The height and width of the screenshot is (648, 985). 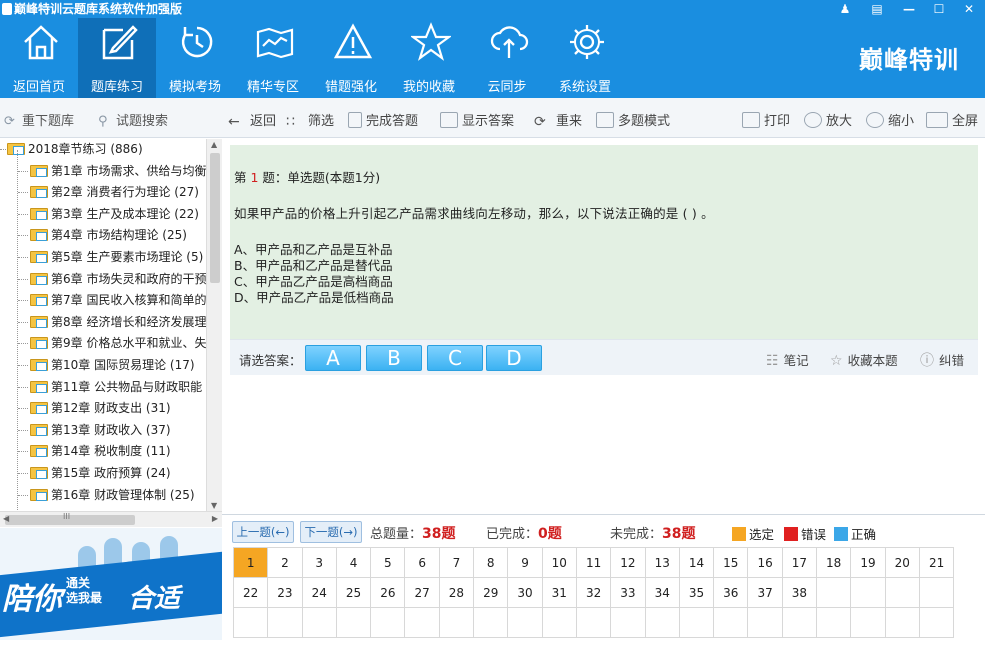 What do you see at coordinates (765, 592) in the screenshot?
I see `question-number-cell: 37` at bounding box center [765, 592].